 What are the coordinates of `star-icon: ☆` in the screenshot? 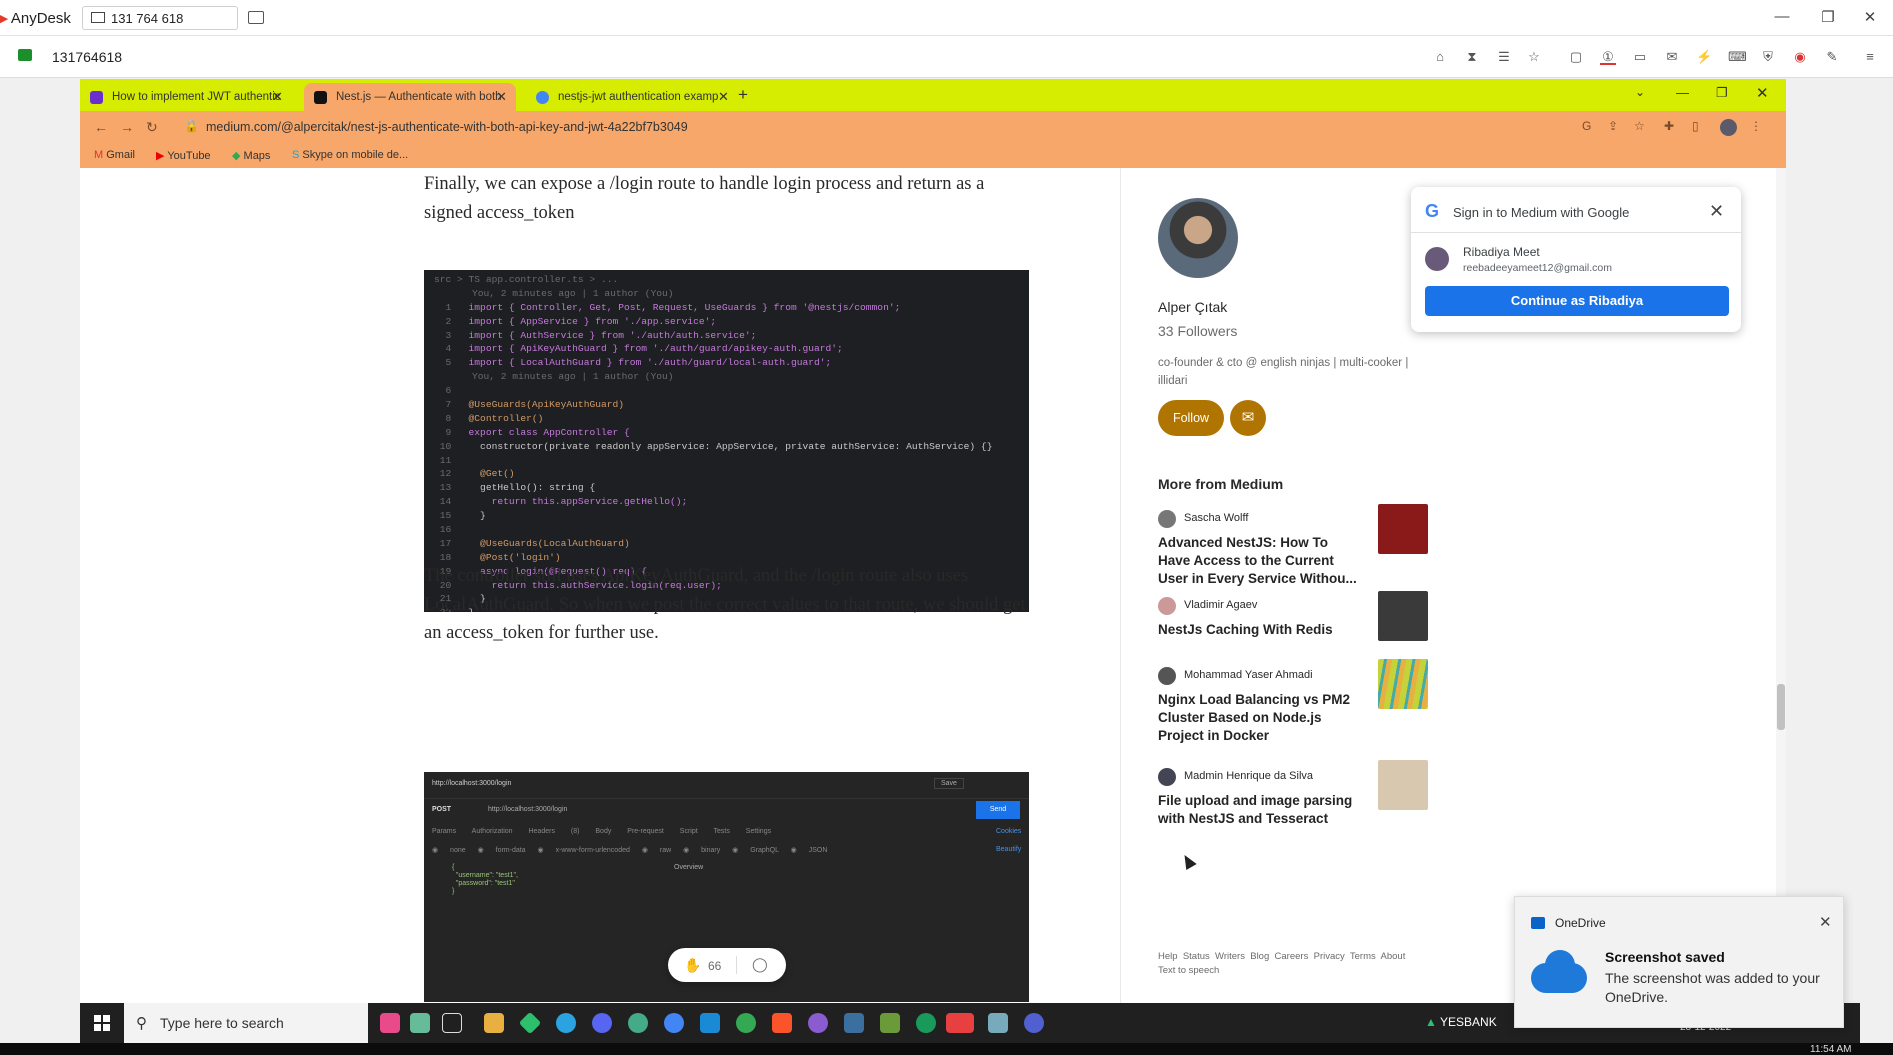 It's located at (1534, 57).